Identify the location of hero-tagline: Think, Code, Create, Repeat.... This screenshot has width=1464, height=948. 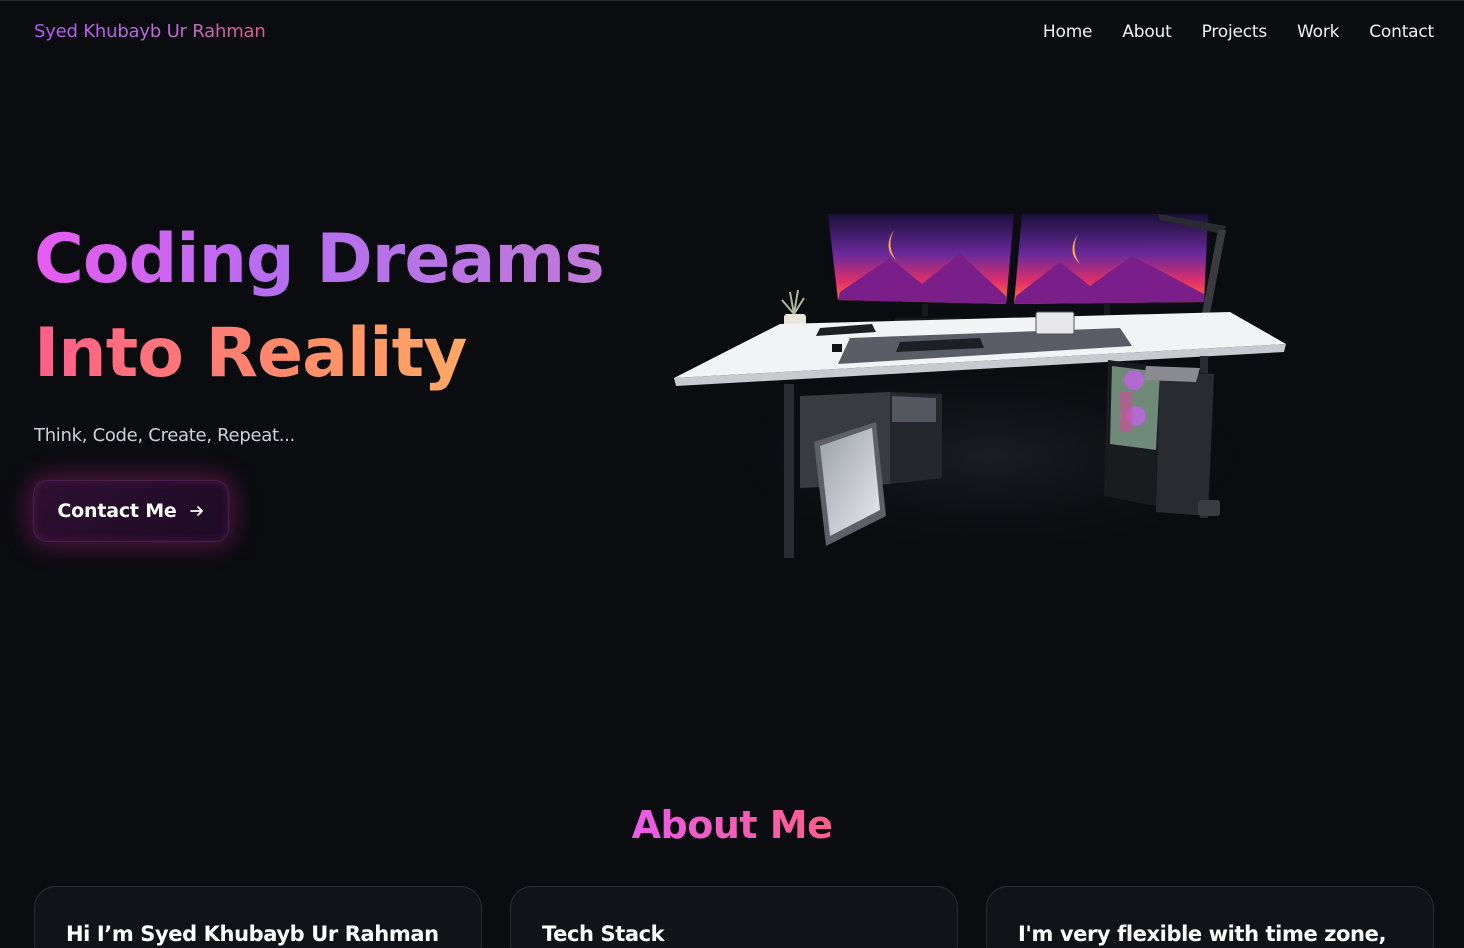
(164, 435).